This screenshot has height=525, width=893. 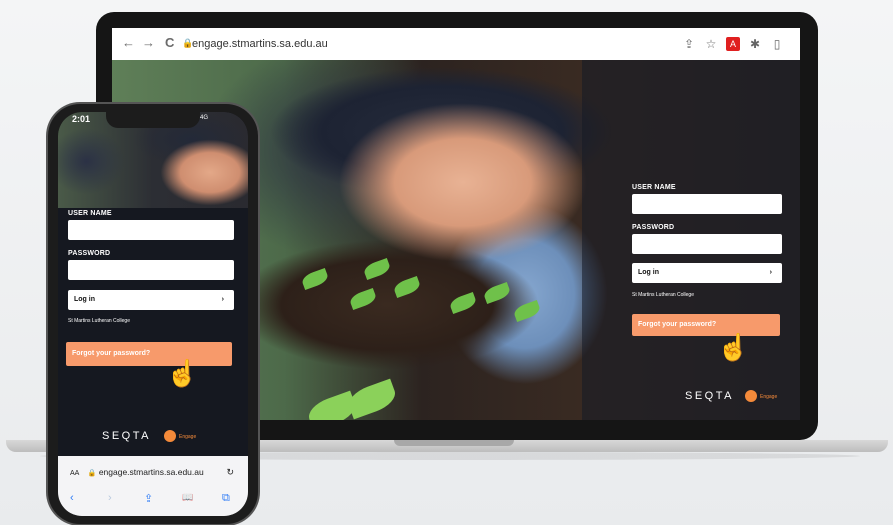 I want to click on mobile-password-label: PASSWORD, so click(x=89, y=253).